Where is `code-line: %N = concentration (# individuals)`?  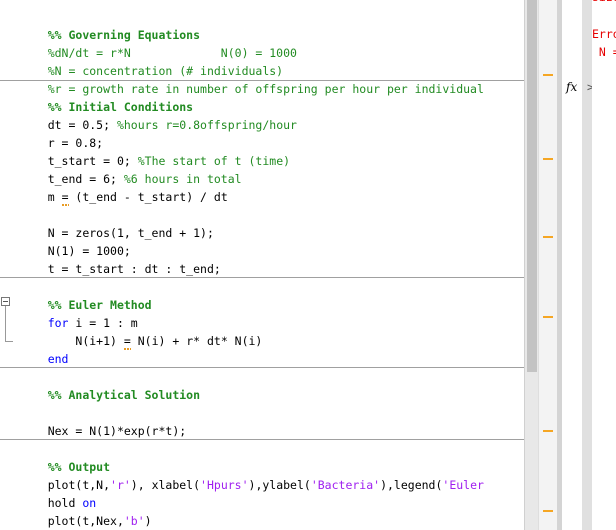
code-line: %N = concentration (# individuals) is located at coordinates (151, 61).